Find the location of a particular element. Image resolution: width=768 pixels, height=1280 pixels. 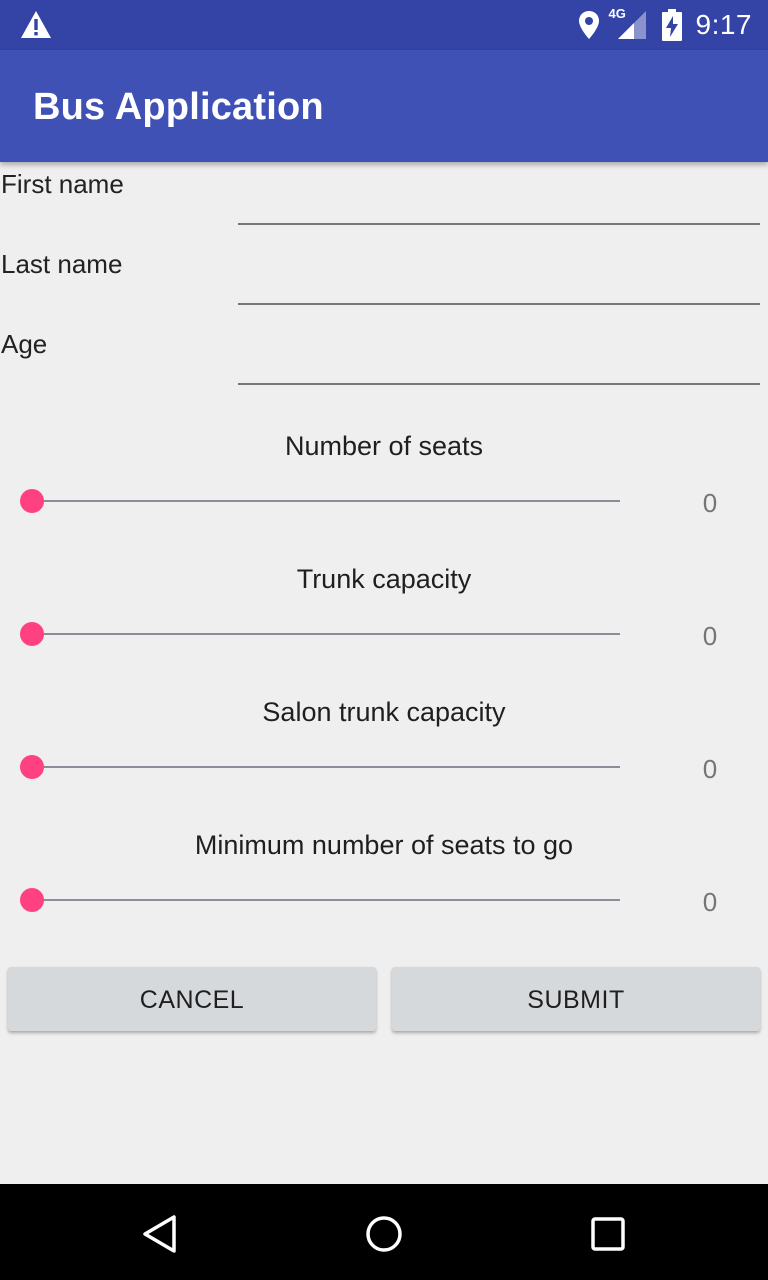

home-icon is located at coordinates (384, 1234).